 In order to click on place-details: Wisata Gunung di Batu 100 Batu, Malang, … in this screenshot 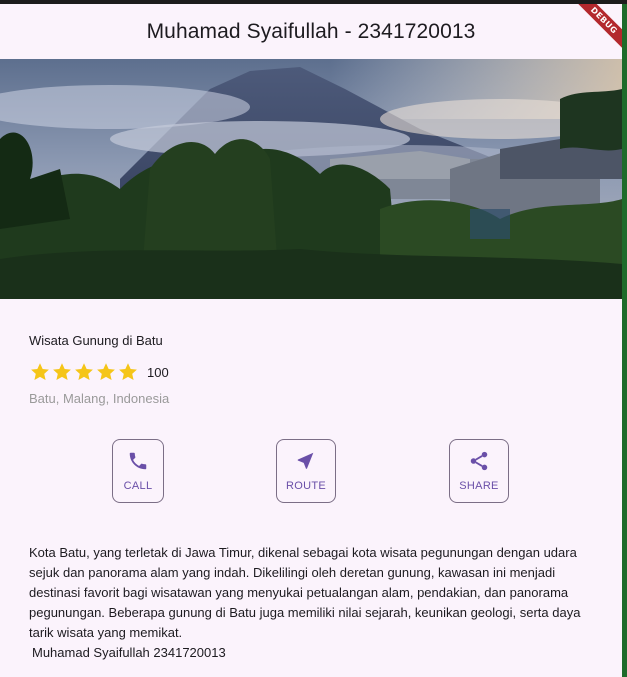, I will do `click(311, 369)`.